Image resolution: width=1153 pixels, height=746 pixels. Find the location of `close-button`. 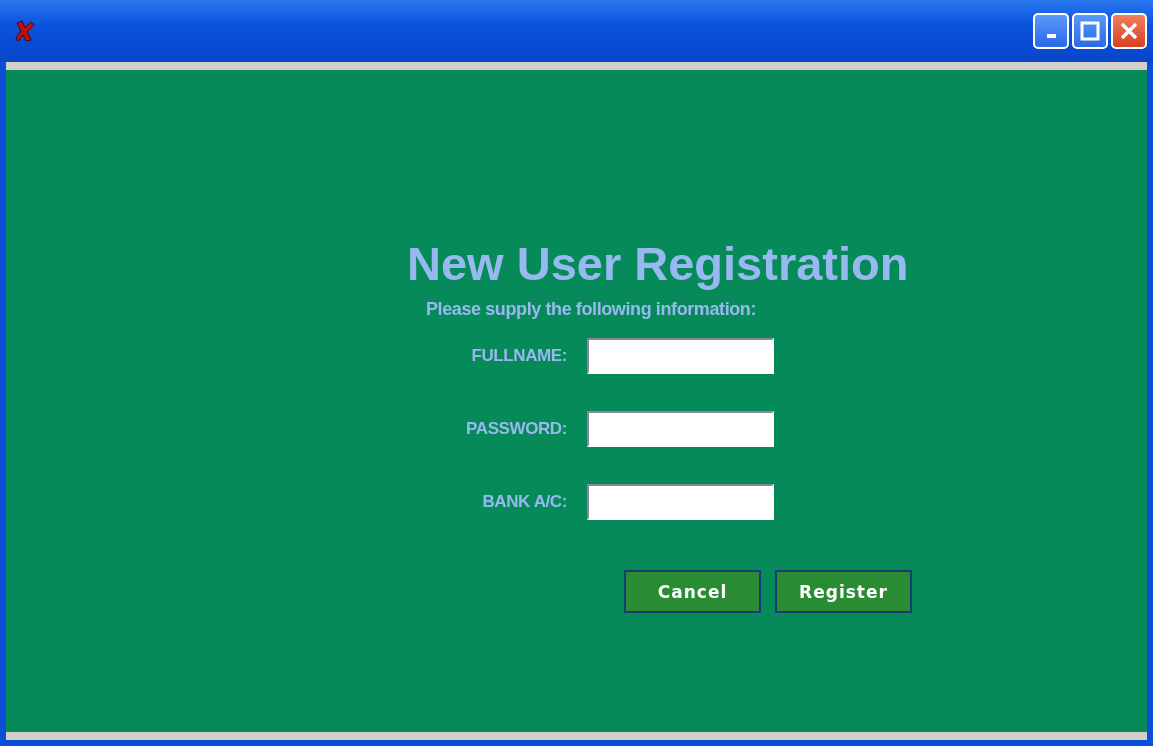

close-button is located at coordinates (1129, 31).